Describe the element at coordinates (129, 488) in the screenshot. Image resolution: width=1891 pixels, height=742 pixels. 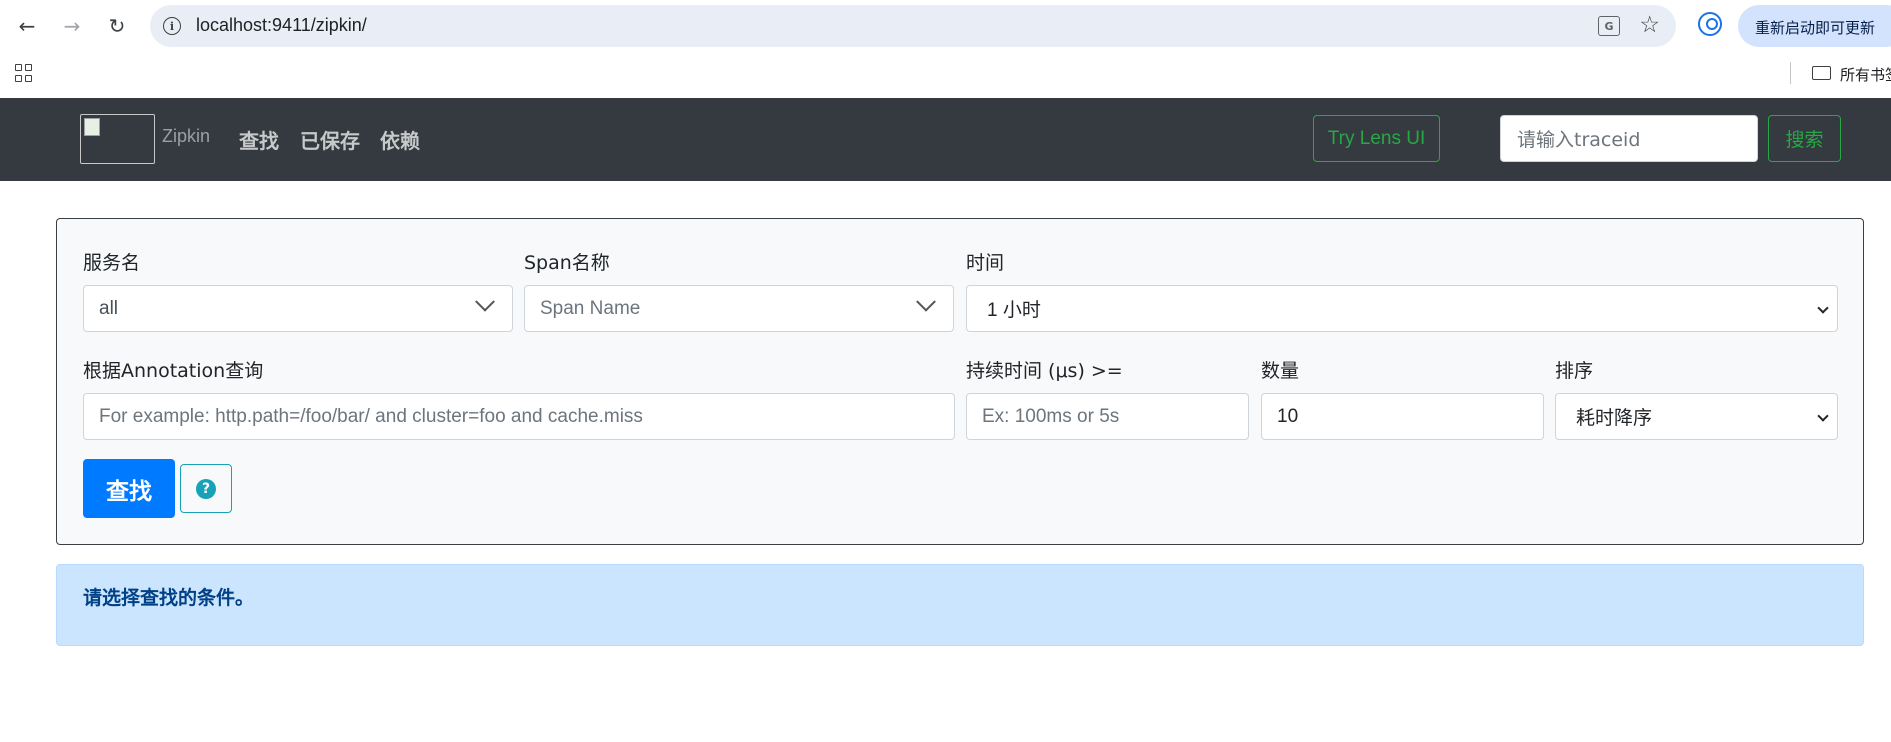
I see `find-button: 查找` at that location.